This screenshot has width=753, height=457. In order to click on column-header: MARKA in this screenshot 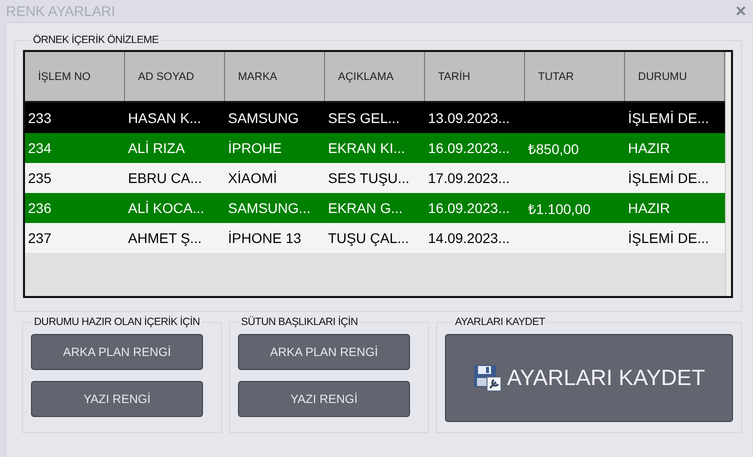, I will do `click(275, 76)`.